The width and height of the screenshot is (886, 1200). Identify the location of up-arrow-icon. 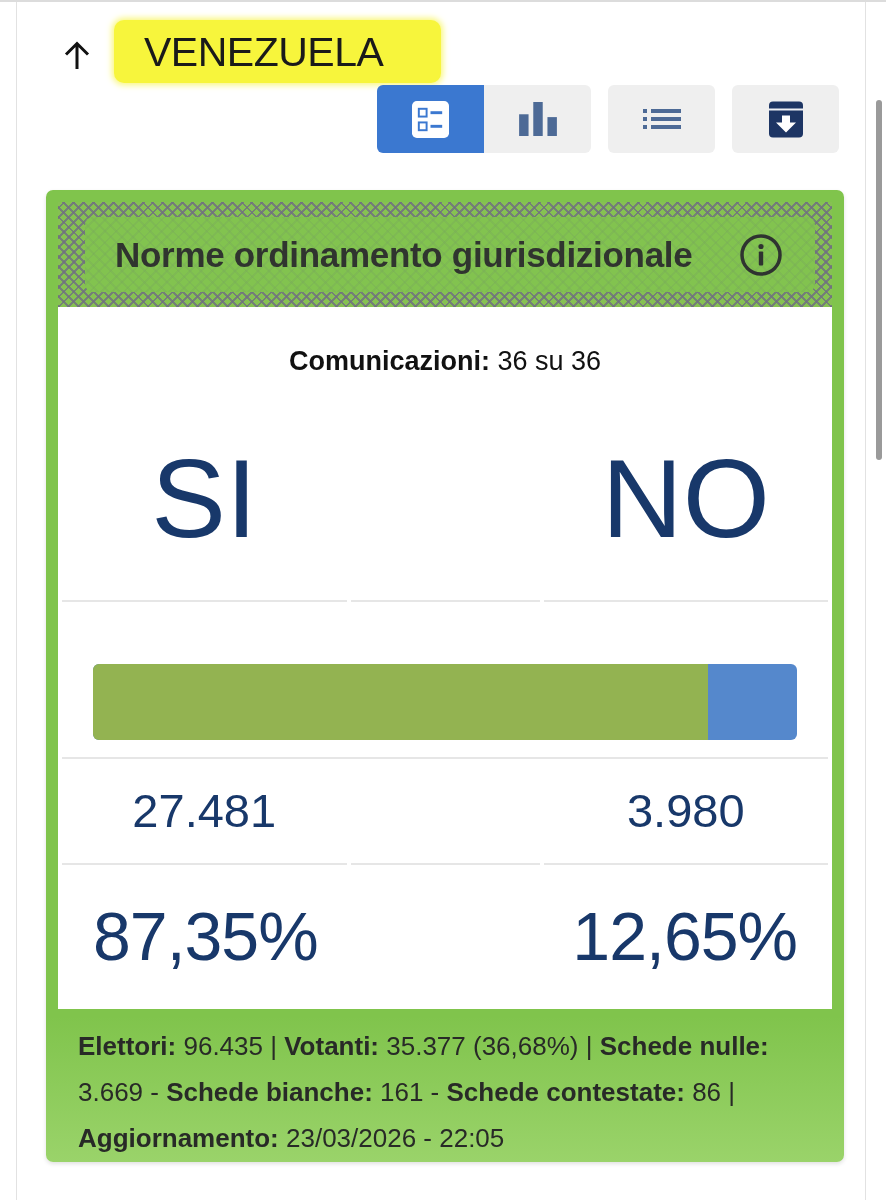
(77, 54).